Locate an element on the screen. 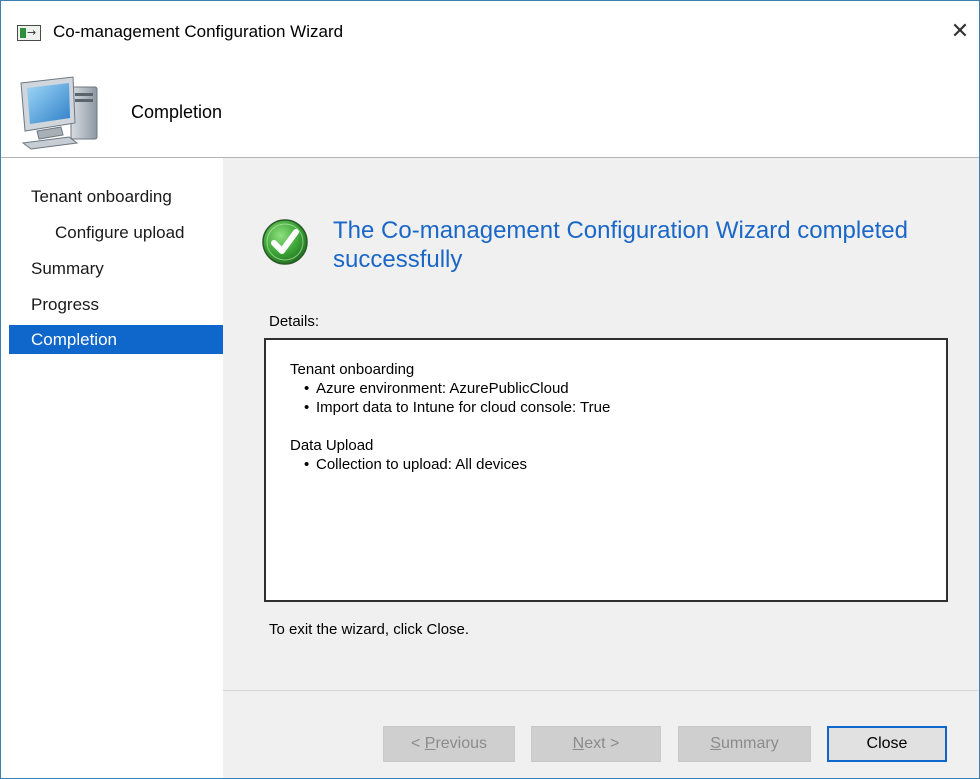 The width and height of the screenshot is (980, 779). sidebar-item-progress: Progress is located at coordinates (116, 304).